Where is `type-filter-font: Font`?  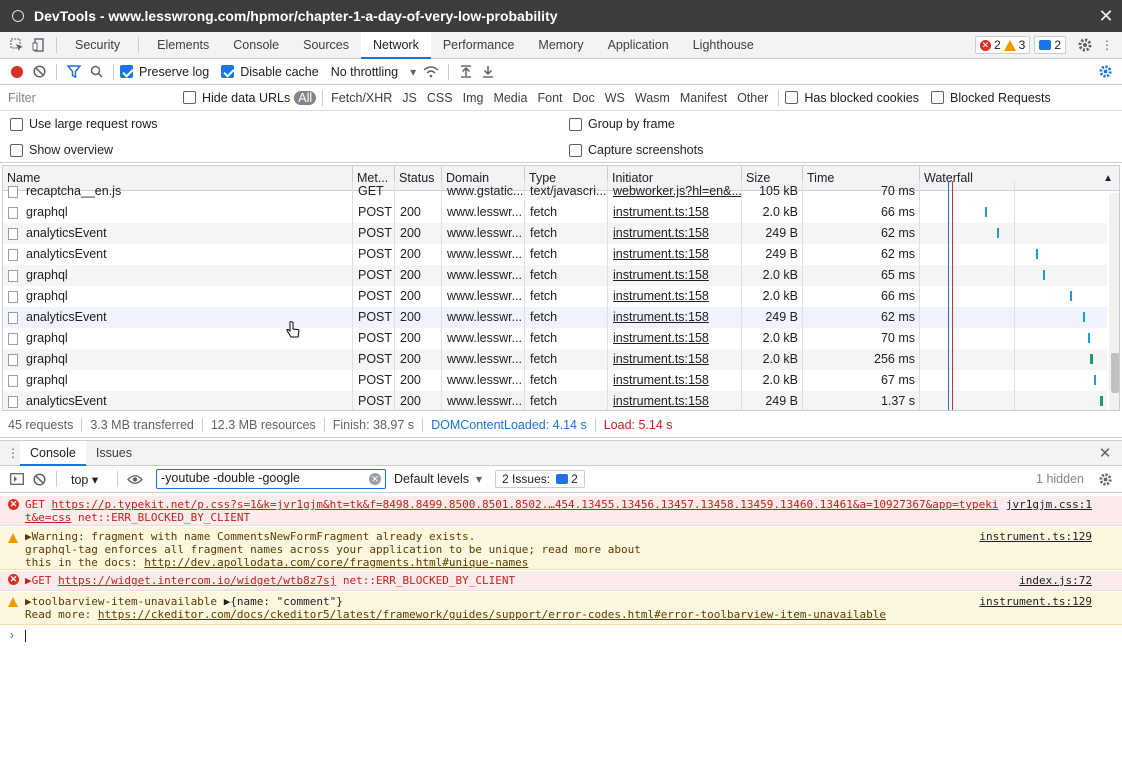 type-filter-font: Font is located at coordinates (549, 98).